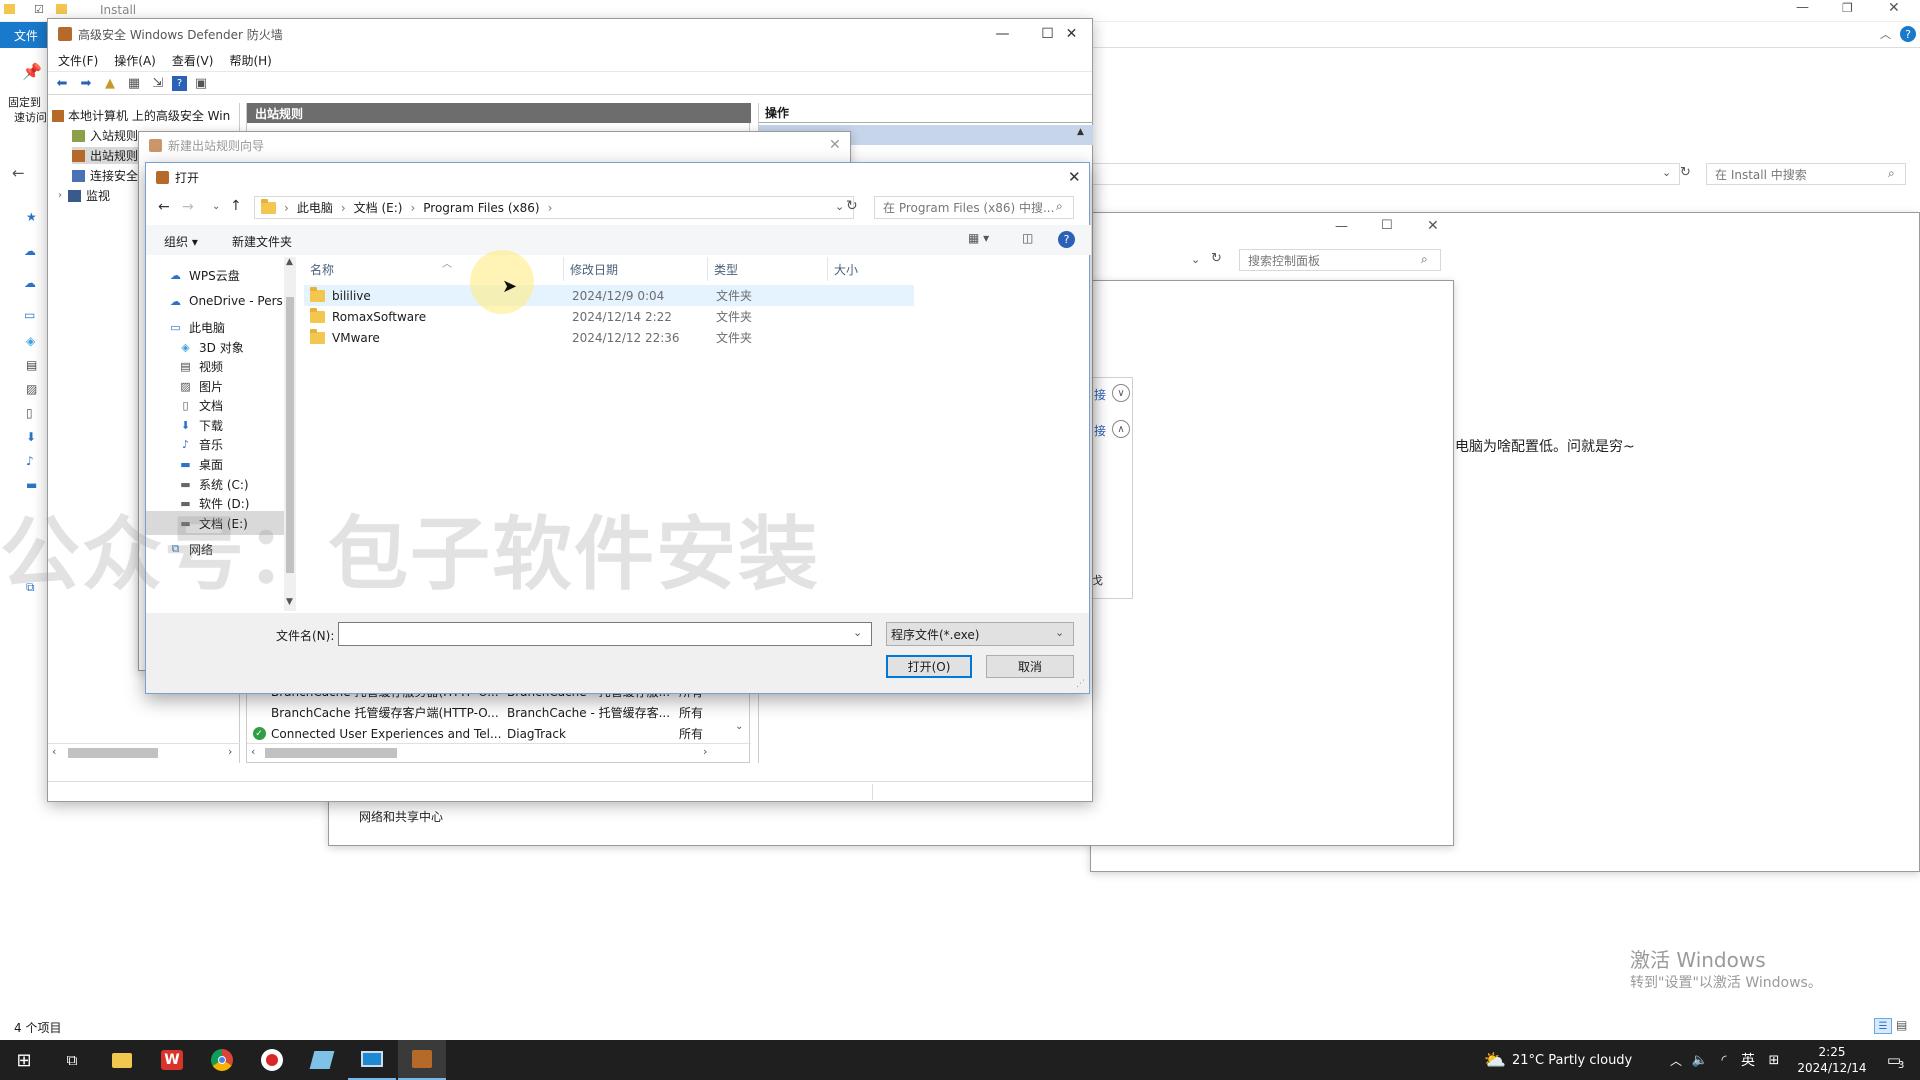 The image size is (1920, 1080). What do you see at coordinates (172, 1060) in the screenshot?
I see `wps-taskbar-icon: W` at bounding box center [172, 1060].